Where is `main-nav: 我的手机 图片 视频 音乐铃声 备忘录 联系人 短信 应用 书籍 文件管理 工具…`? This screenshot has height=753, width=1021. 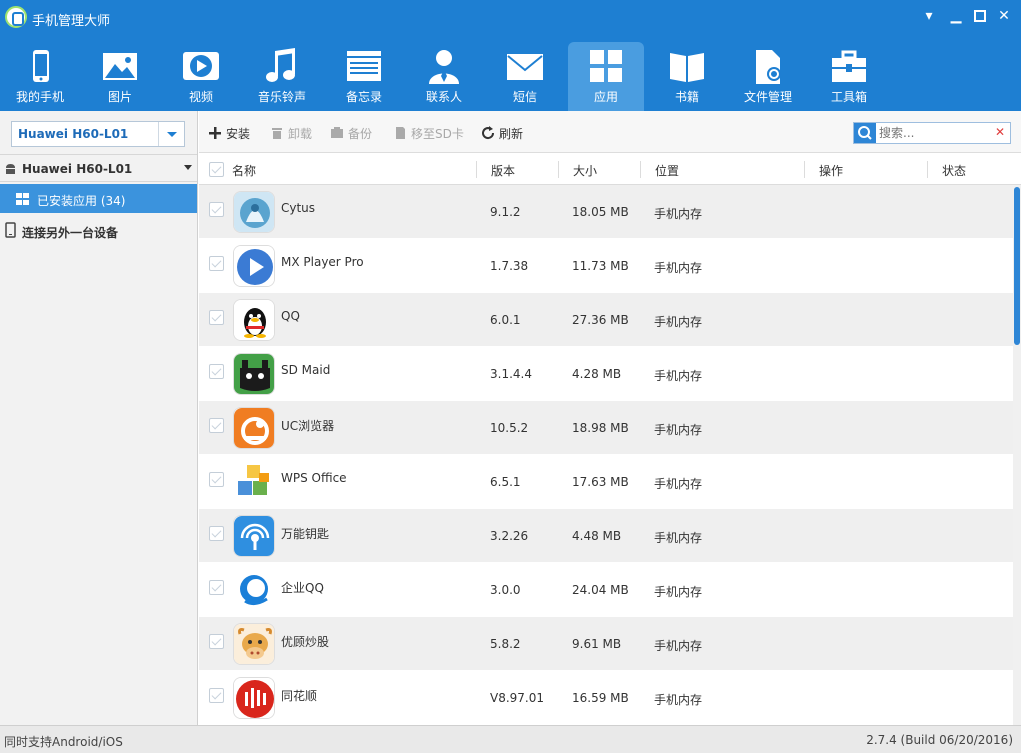 main-nav: 我的手机 图片 视频 音乐铃声 备忘录 联系人 短信 应用 书籍 文件管理 工具… is located at coordinates (510, 73).